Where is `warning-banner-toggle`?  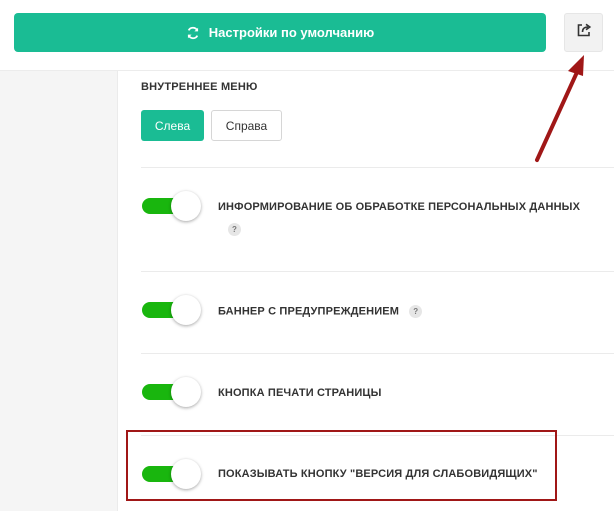 warning-banner-toggle is located at coordinates (171, 310).